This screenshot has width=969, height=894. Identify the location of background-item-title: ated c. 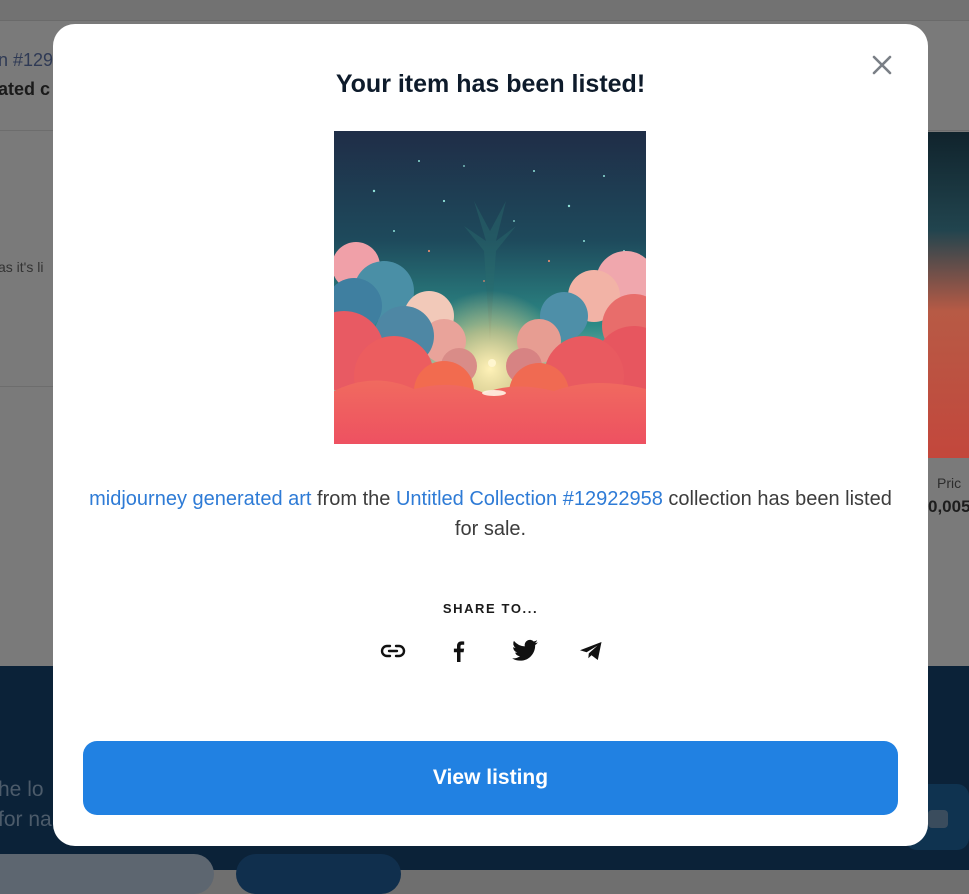
(25, 89).